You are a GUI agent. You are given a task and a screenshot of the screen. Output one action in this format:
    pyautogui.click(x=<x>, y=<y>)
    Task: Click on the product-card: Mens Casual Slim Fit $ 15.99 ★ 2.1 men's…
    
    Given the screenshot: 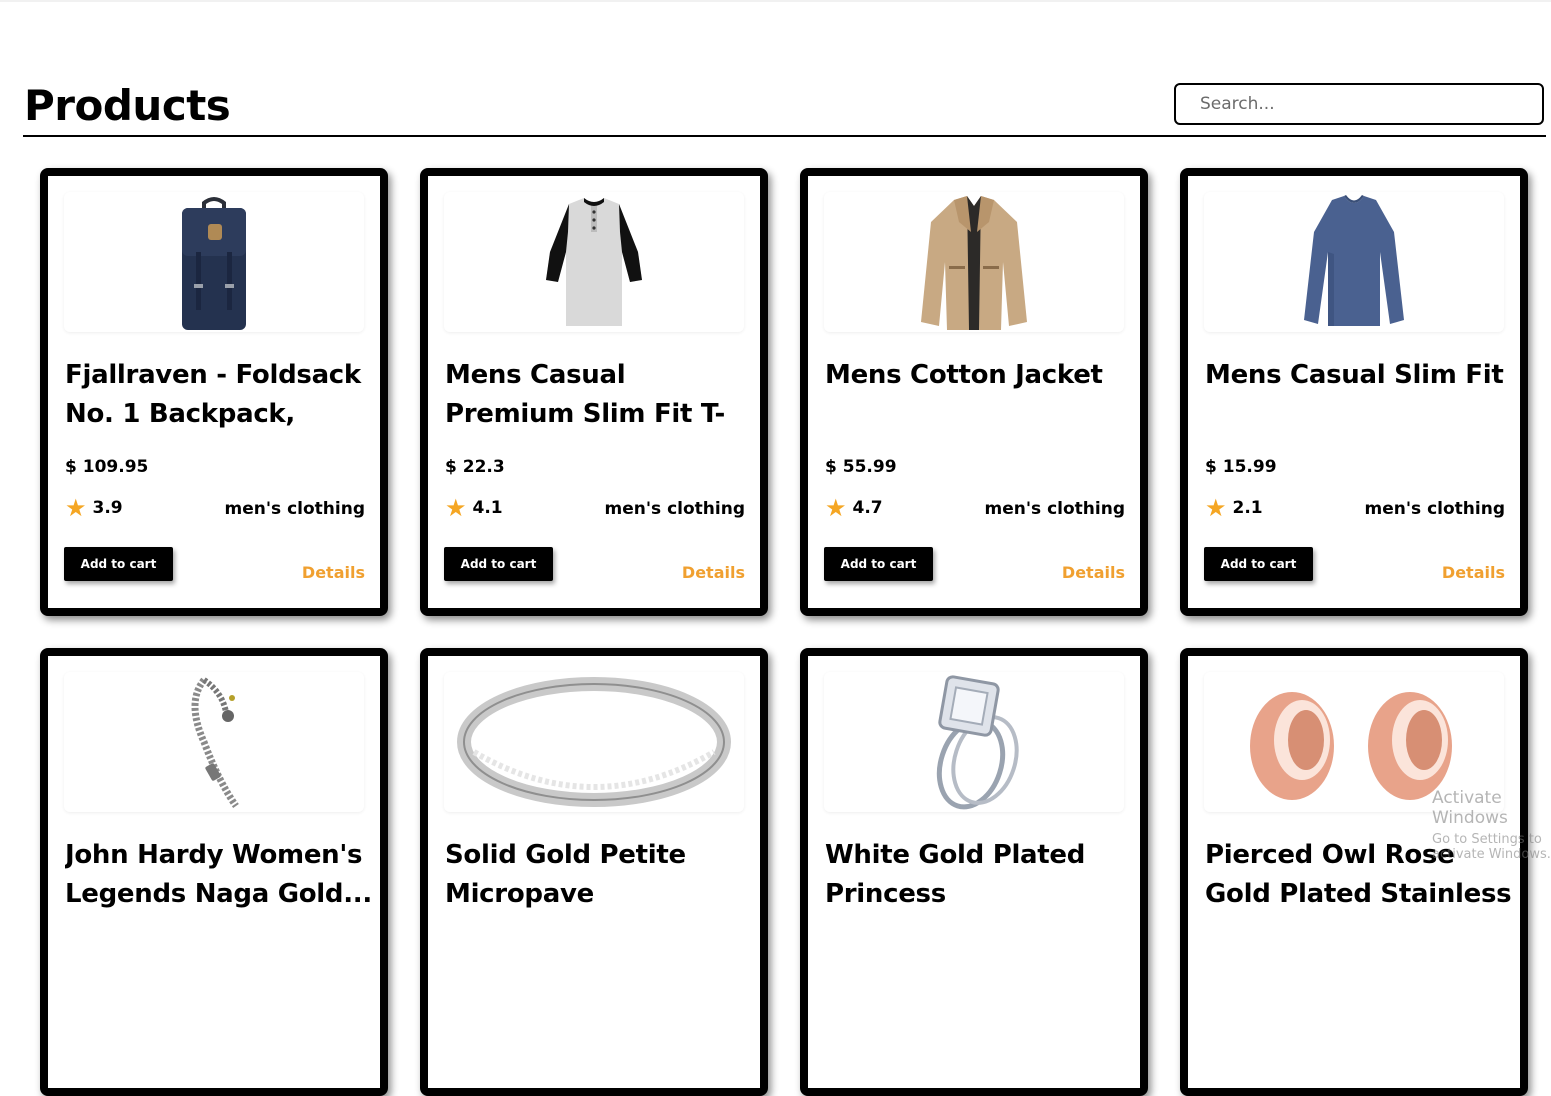 What is the action you would take?
    pyautogui.click(x=1354, y=392)
    